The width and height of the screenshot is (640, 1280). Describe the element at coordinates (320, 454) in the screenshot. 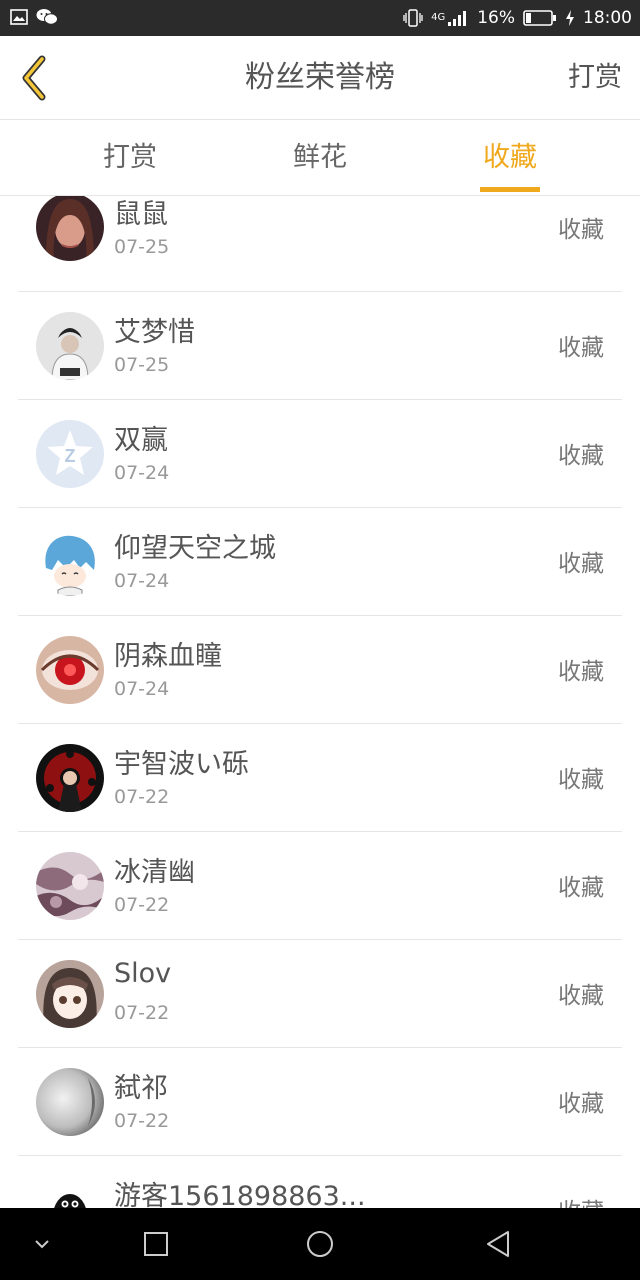

I see `list-item: Z 双赢 07-24 收藏` at that location.